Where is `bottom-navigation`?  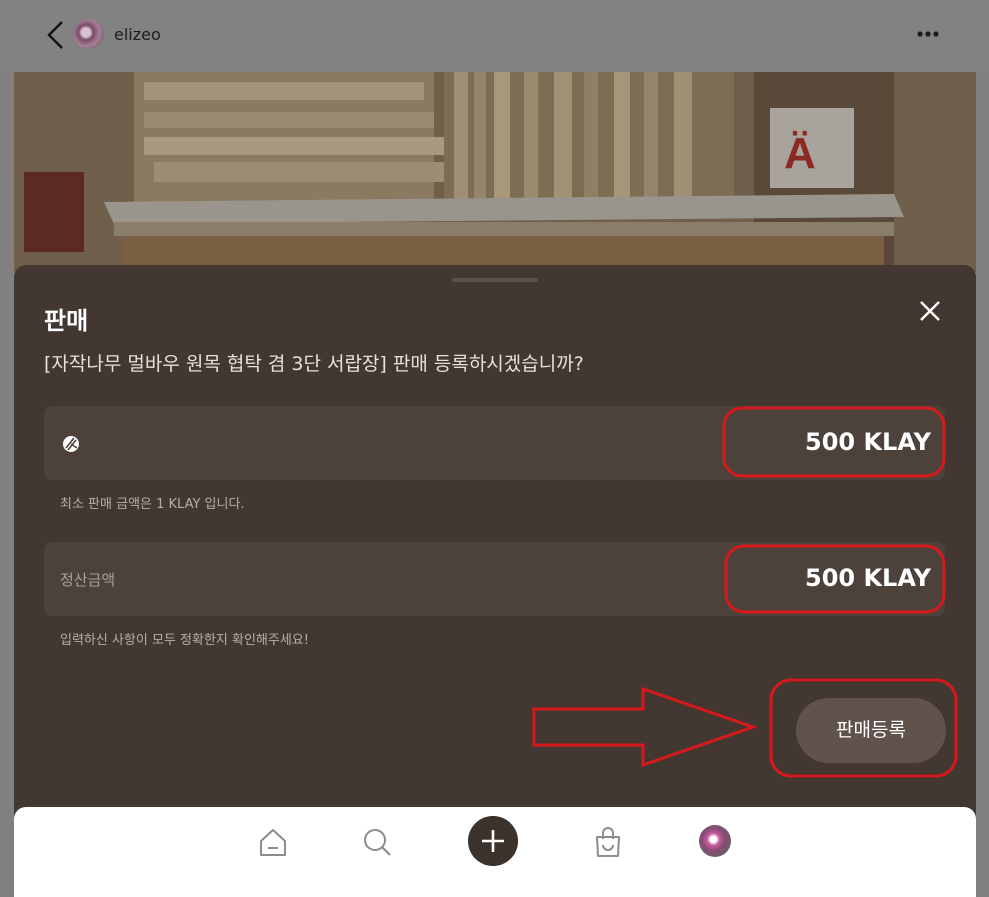 bottom-navigation is located at coordinates (495, 852).